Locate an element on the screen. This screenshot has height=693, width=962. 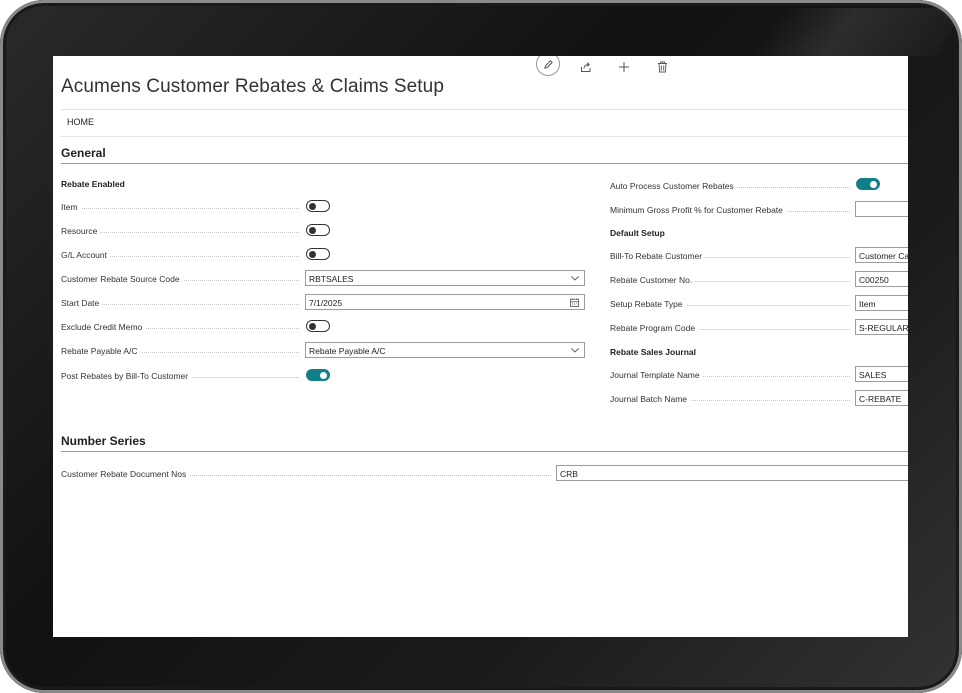
auto-process-toggle is located at coordinates (868, 184).